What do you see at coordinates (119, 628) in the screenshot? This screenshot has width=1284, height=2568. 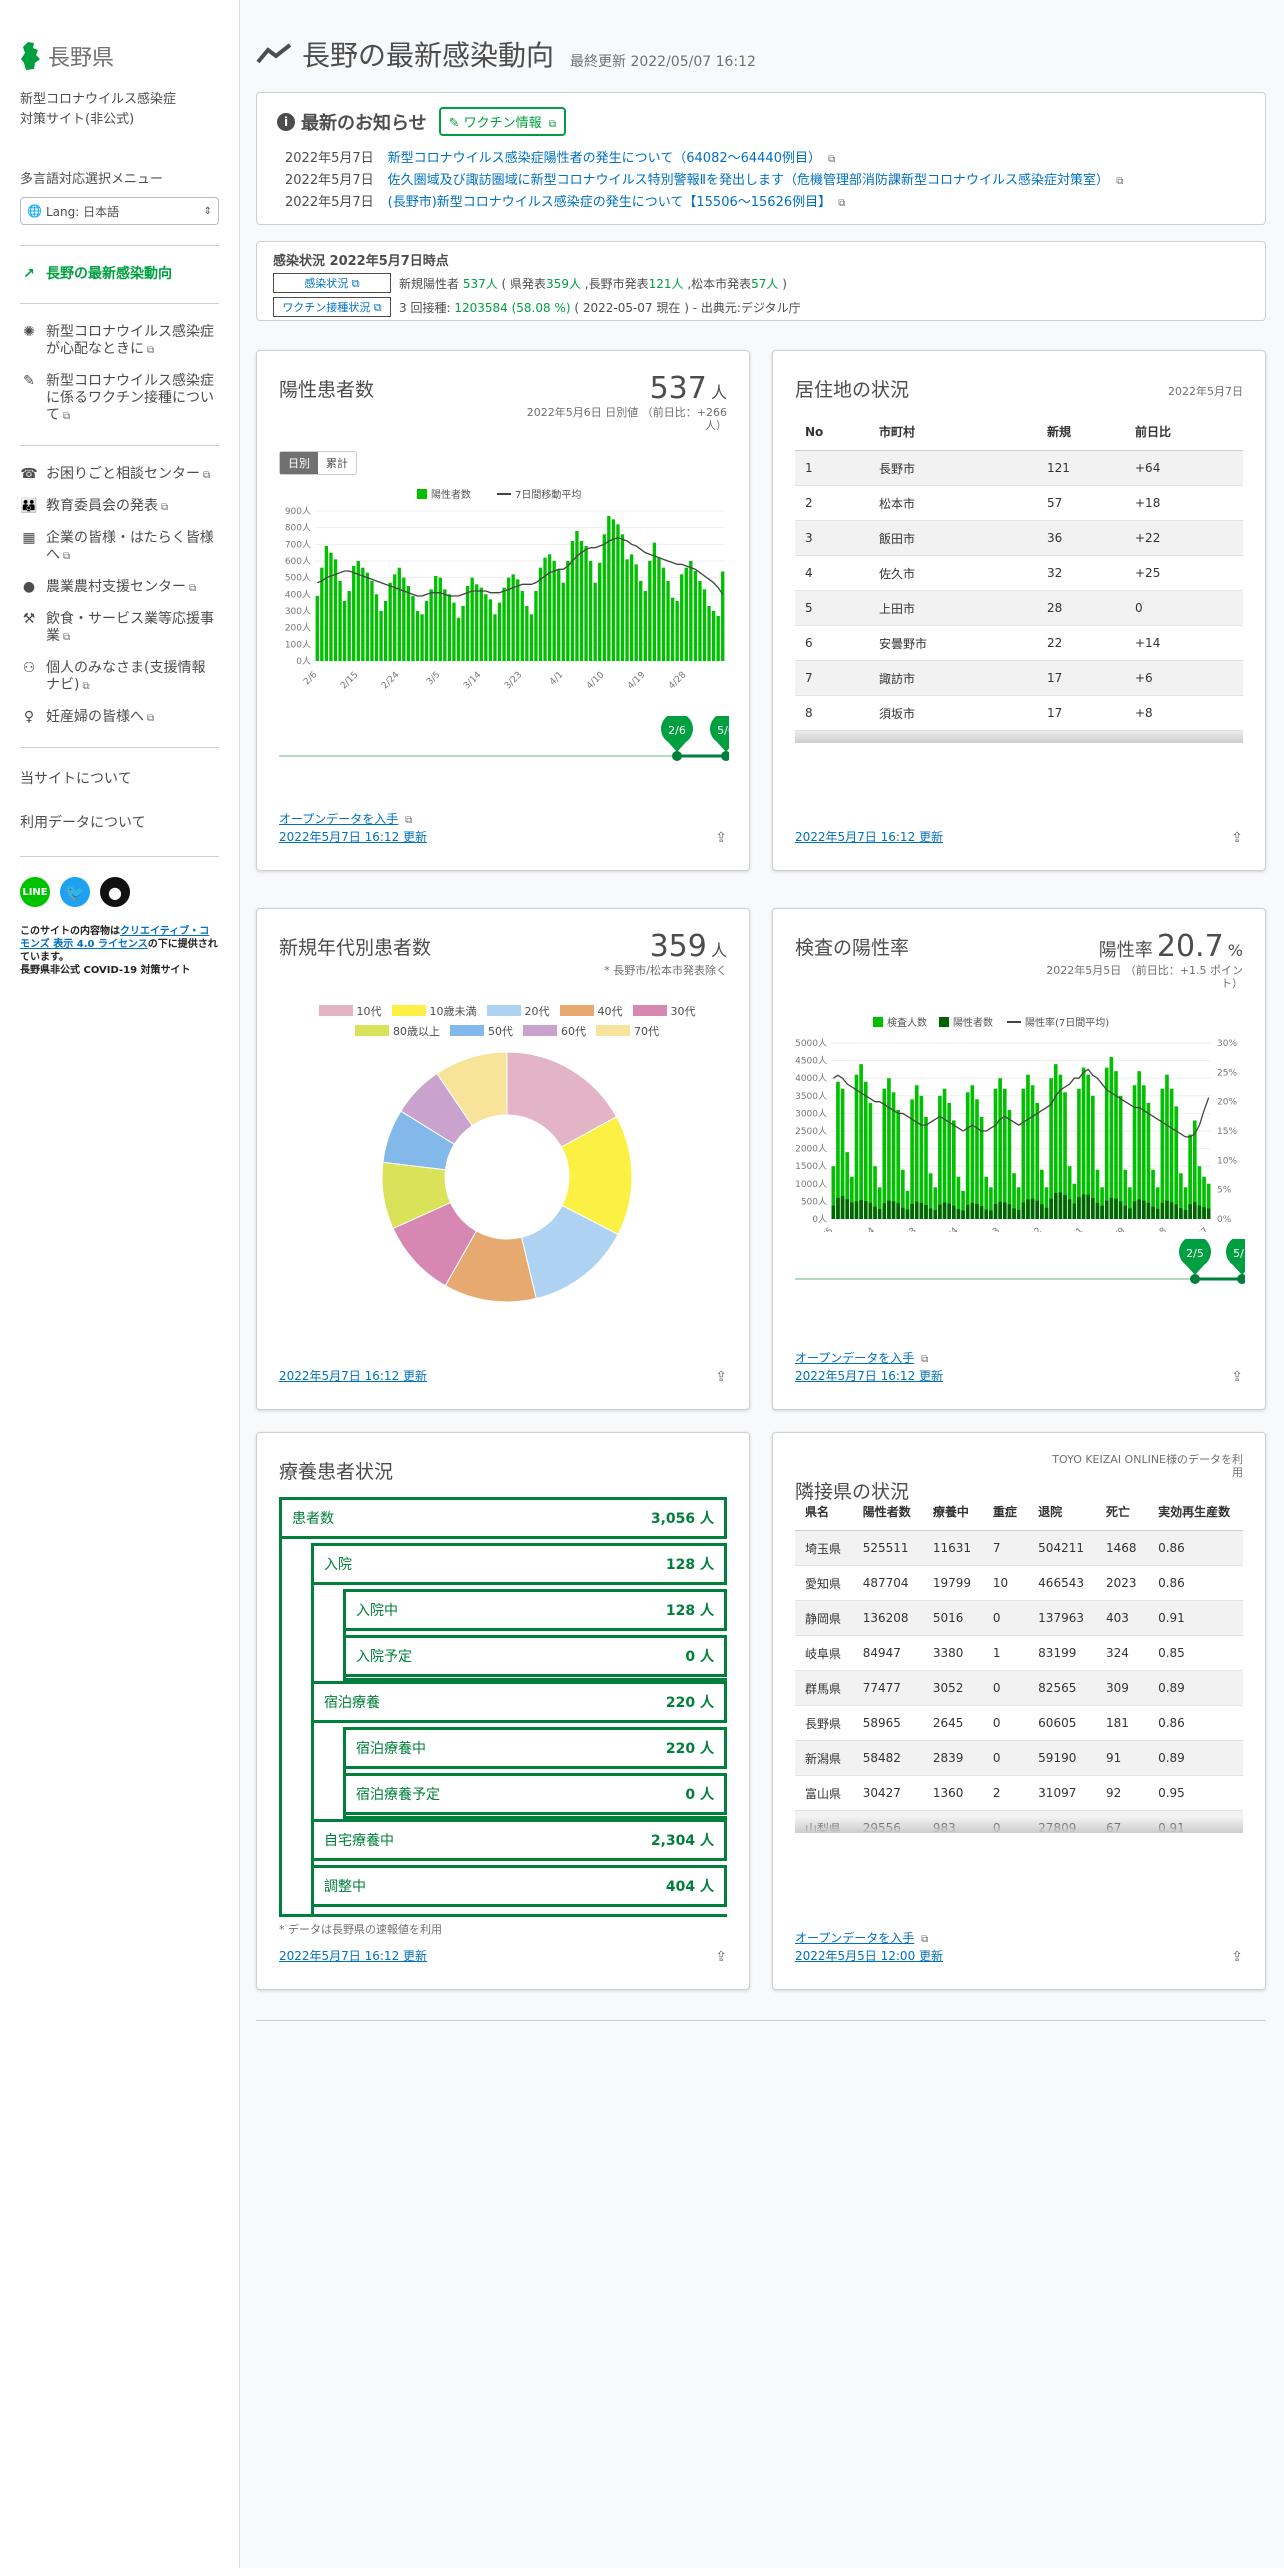 I see `nav-restaurant-support: ⚒ 飲食・サービス業等応援事業 ⧉` at bounding box center [119, 628].